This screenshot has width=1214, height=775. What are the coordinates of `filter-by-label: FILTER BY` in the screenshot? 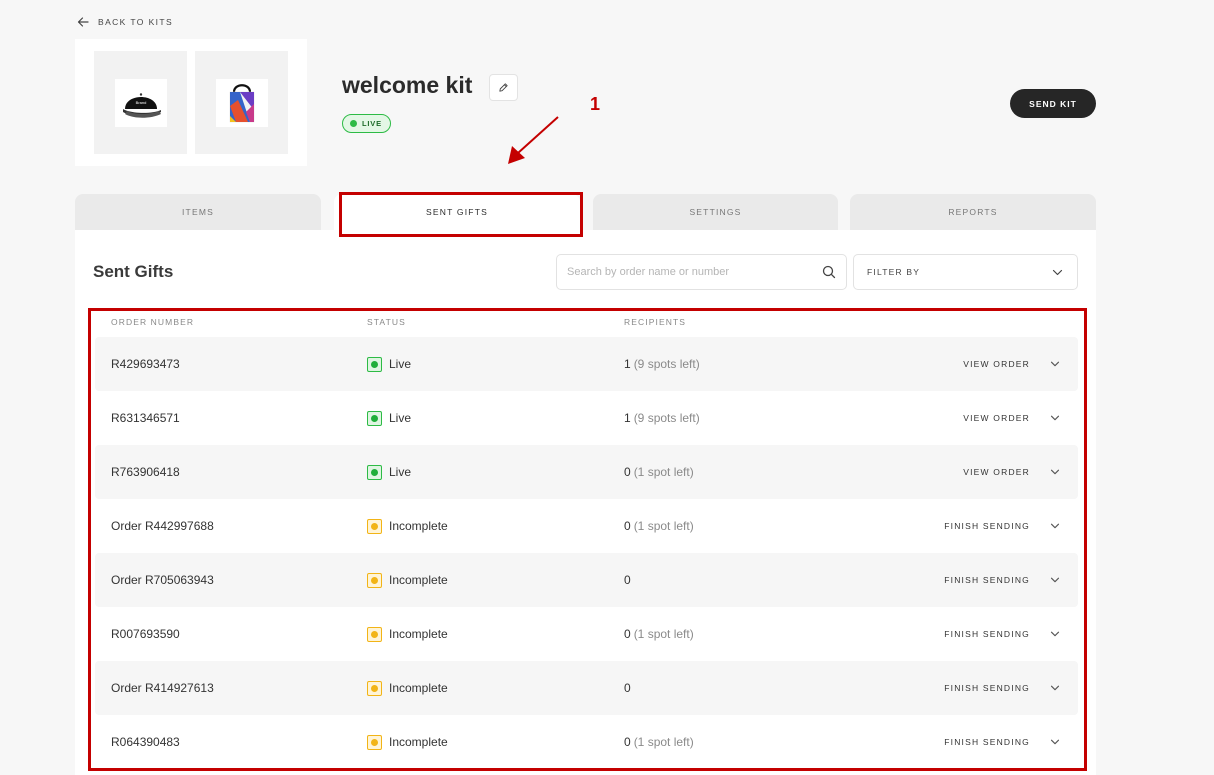 It's located at (894, 272).